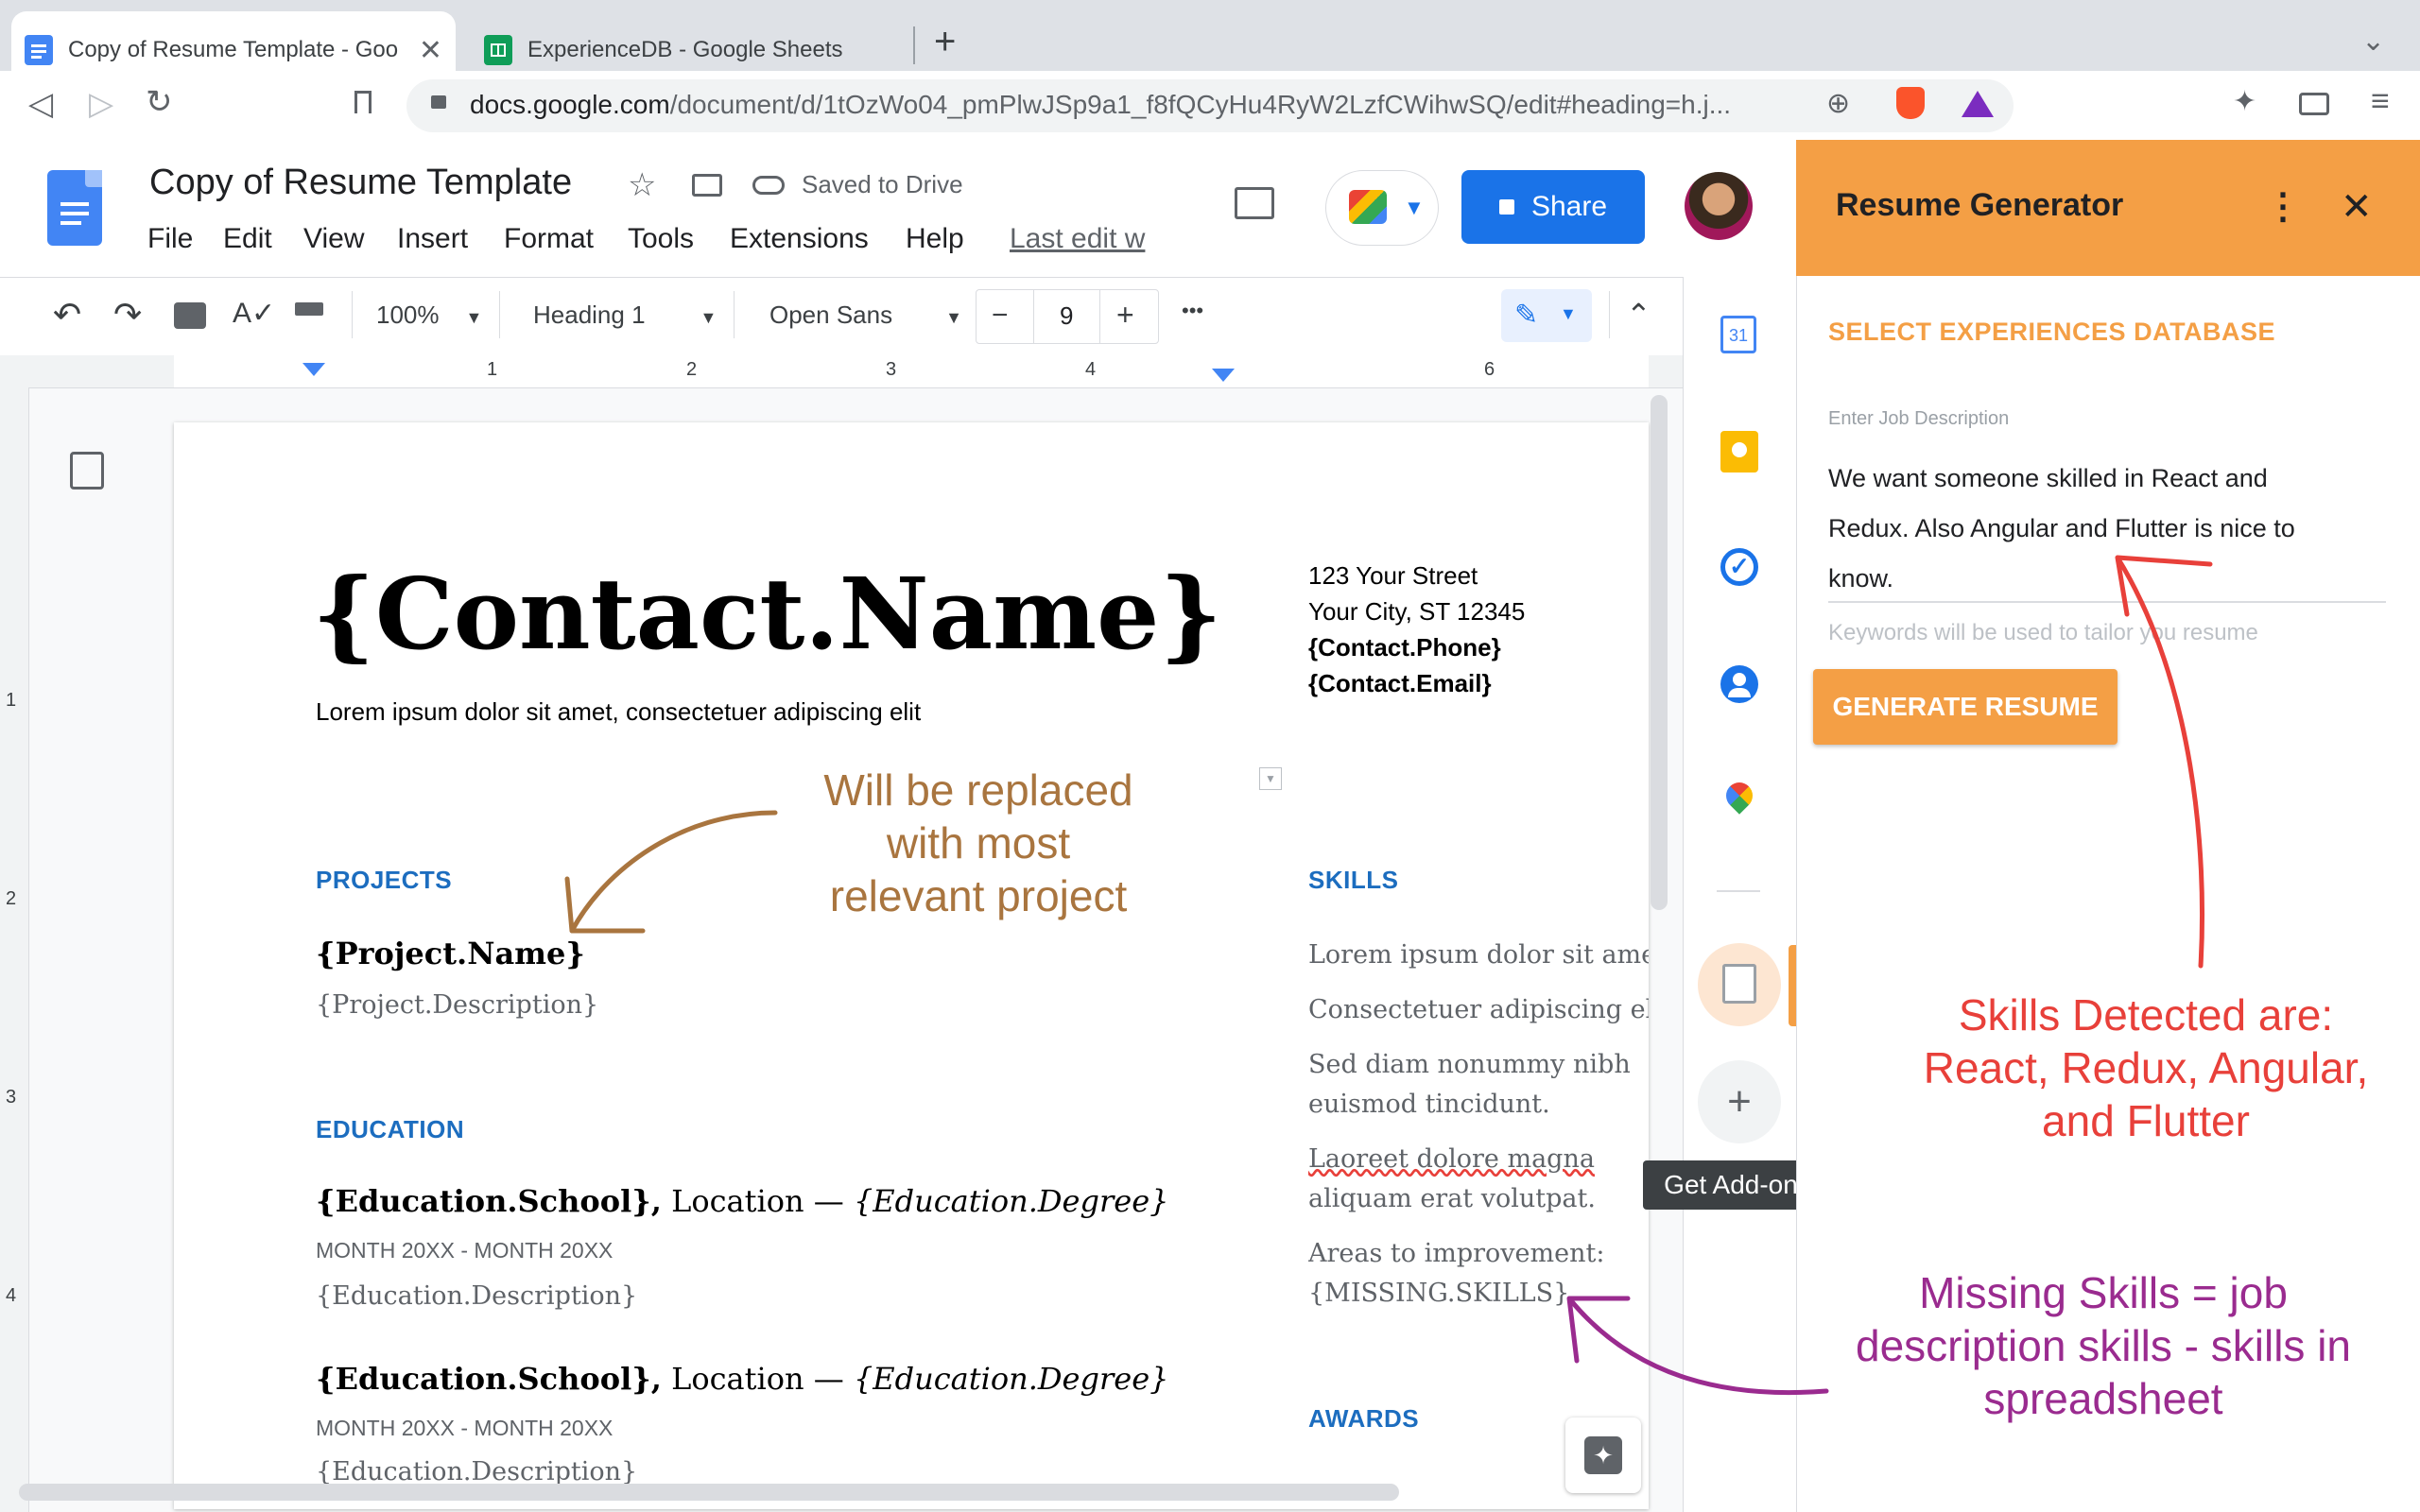  I want to click on brown-arrow, so click(671, 872).